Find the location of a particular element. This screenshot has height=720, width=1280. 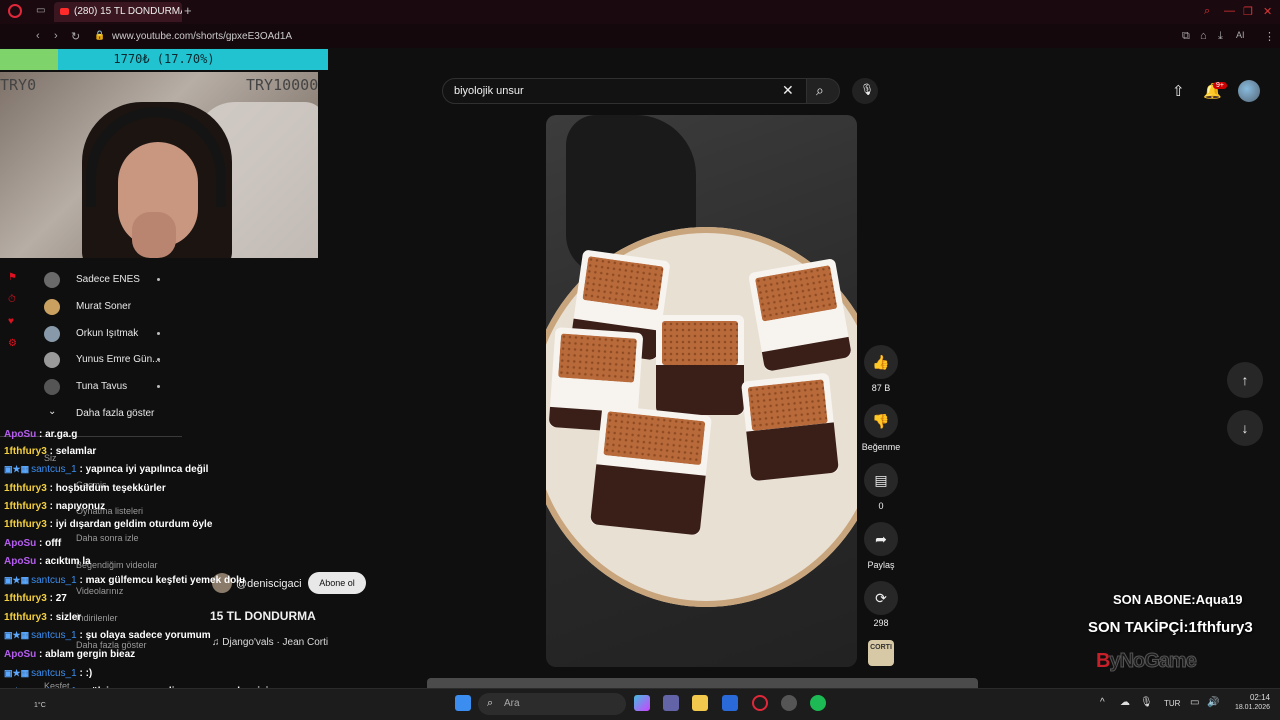

tab-list-icon: ▭ is located at coordinates (40, 10).